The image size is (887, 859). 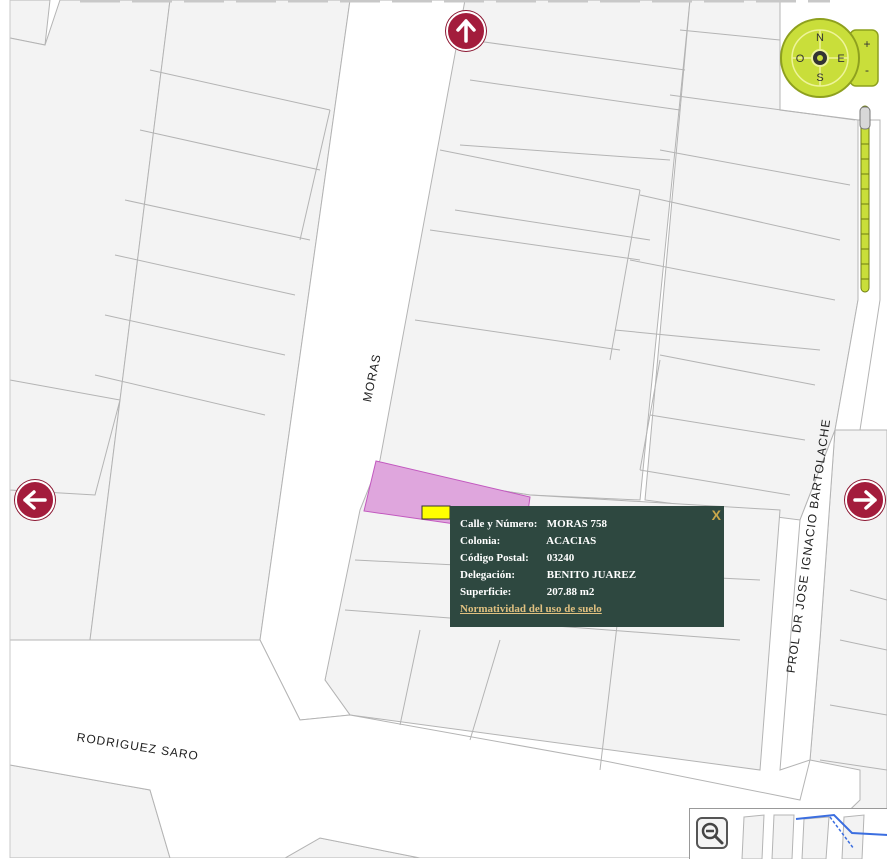 I want to click on compass-south: S, so click(x=819, y=78).